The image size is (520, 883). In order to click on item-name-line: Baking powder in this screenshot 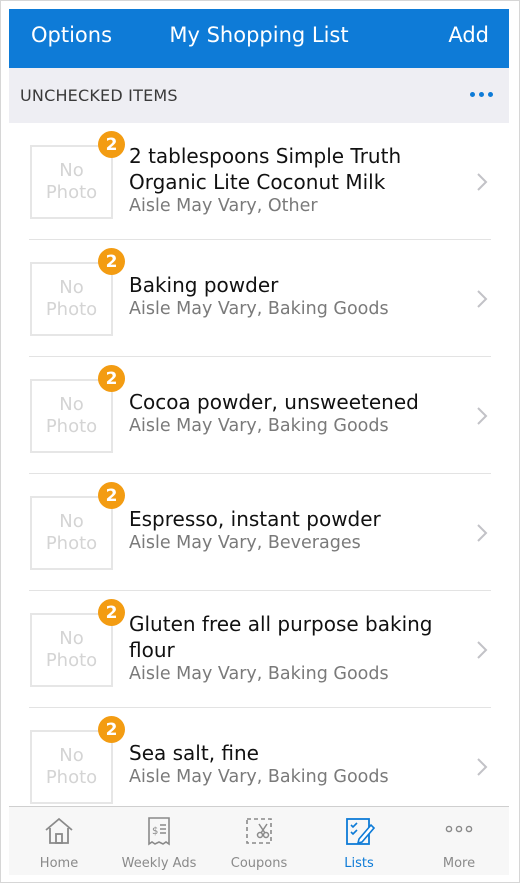, I will do `click(204, 285)`.